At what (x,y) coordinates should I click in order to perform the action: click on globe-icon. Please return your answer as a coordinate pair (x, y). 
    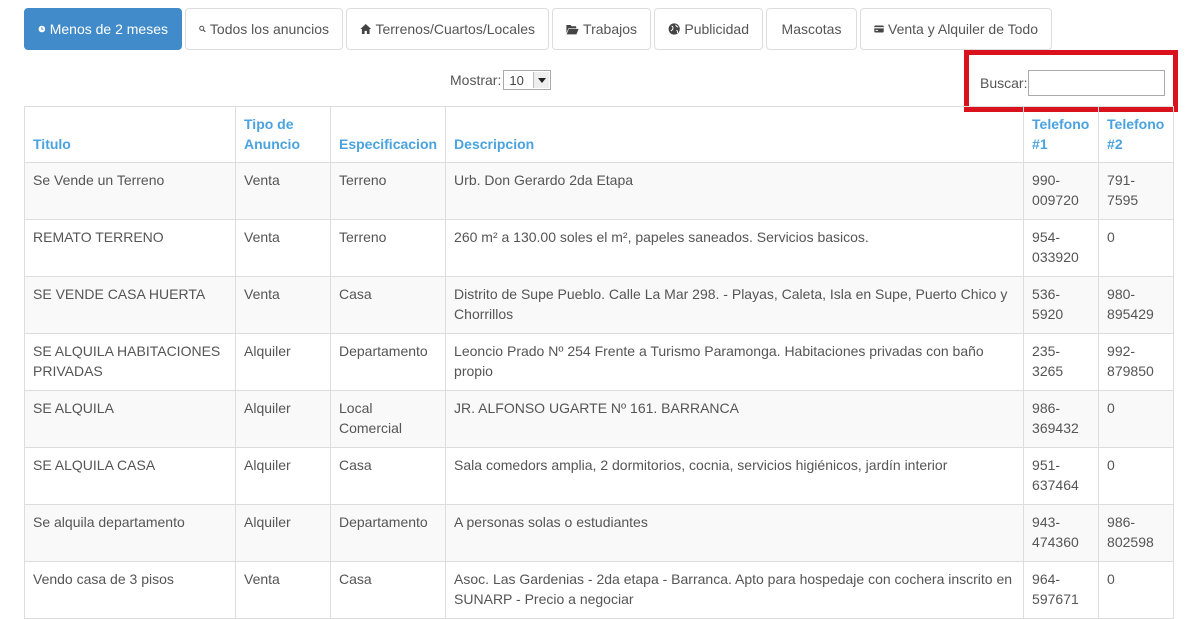
    Looking at the image, I should click on (674, 29).